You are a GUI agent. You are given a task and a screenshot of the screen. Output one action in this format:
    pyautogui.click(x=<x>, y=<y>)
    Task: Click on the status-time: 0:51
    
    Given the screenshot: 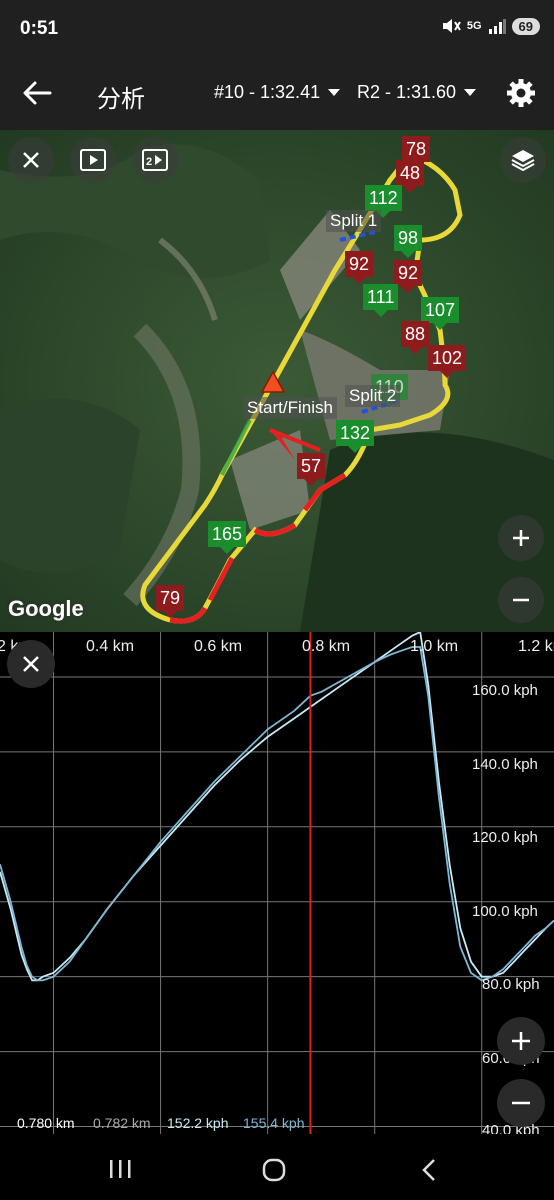 What is the action you would take?
    pyautogui.click(x=39, y=28)
    